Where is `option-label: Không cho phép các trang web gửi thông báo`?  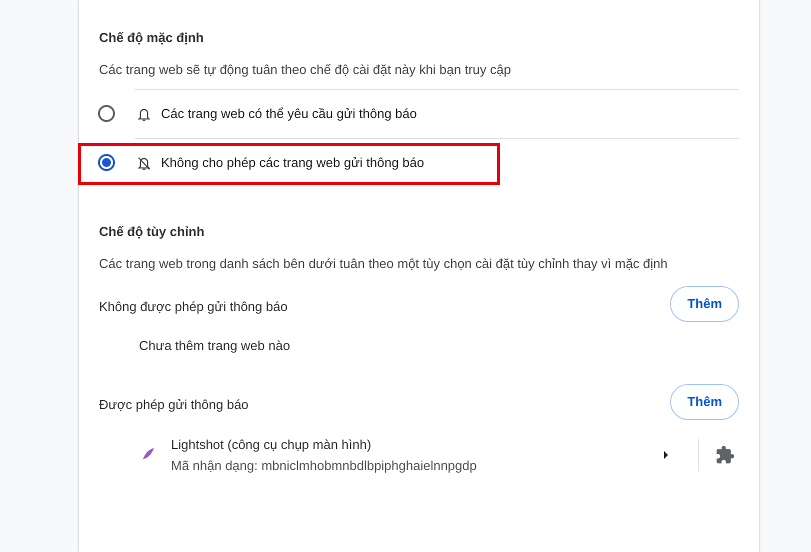 option-label: Không cho phép các trang web gửi thông báo is located at coordinates (292, 163).